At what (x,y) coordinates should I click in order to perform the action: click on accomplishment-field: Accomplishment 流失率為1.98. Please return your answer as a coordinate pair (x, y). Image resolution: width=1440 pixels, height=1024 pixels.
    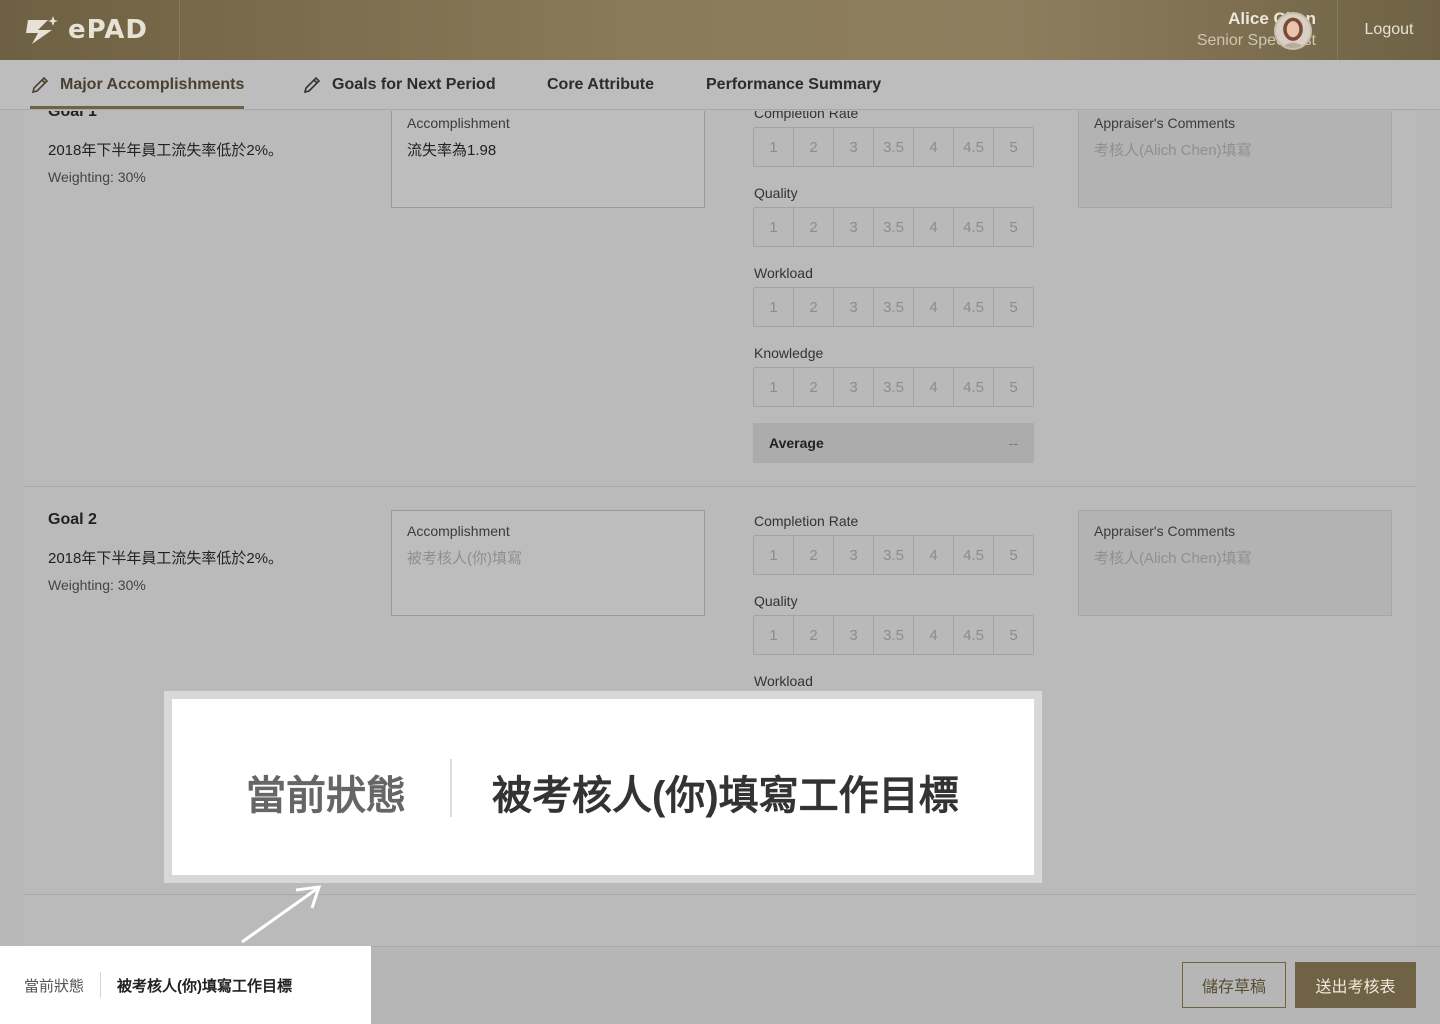
    Looking at the image, I should click on (548, 159).